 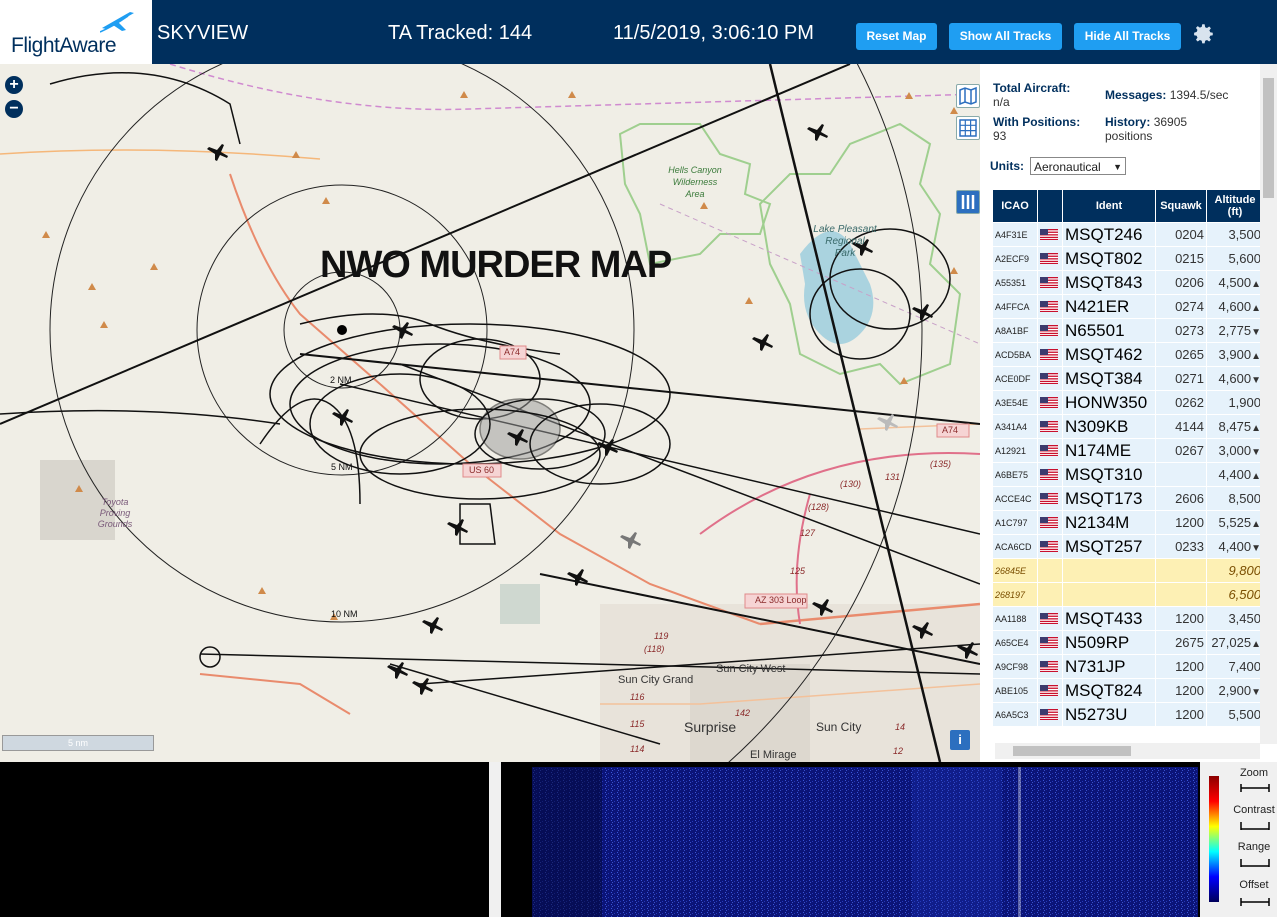 I want to click on ring-5nm-label: 5 NM, so click(x=342, y=467).